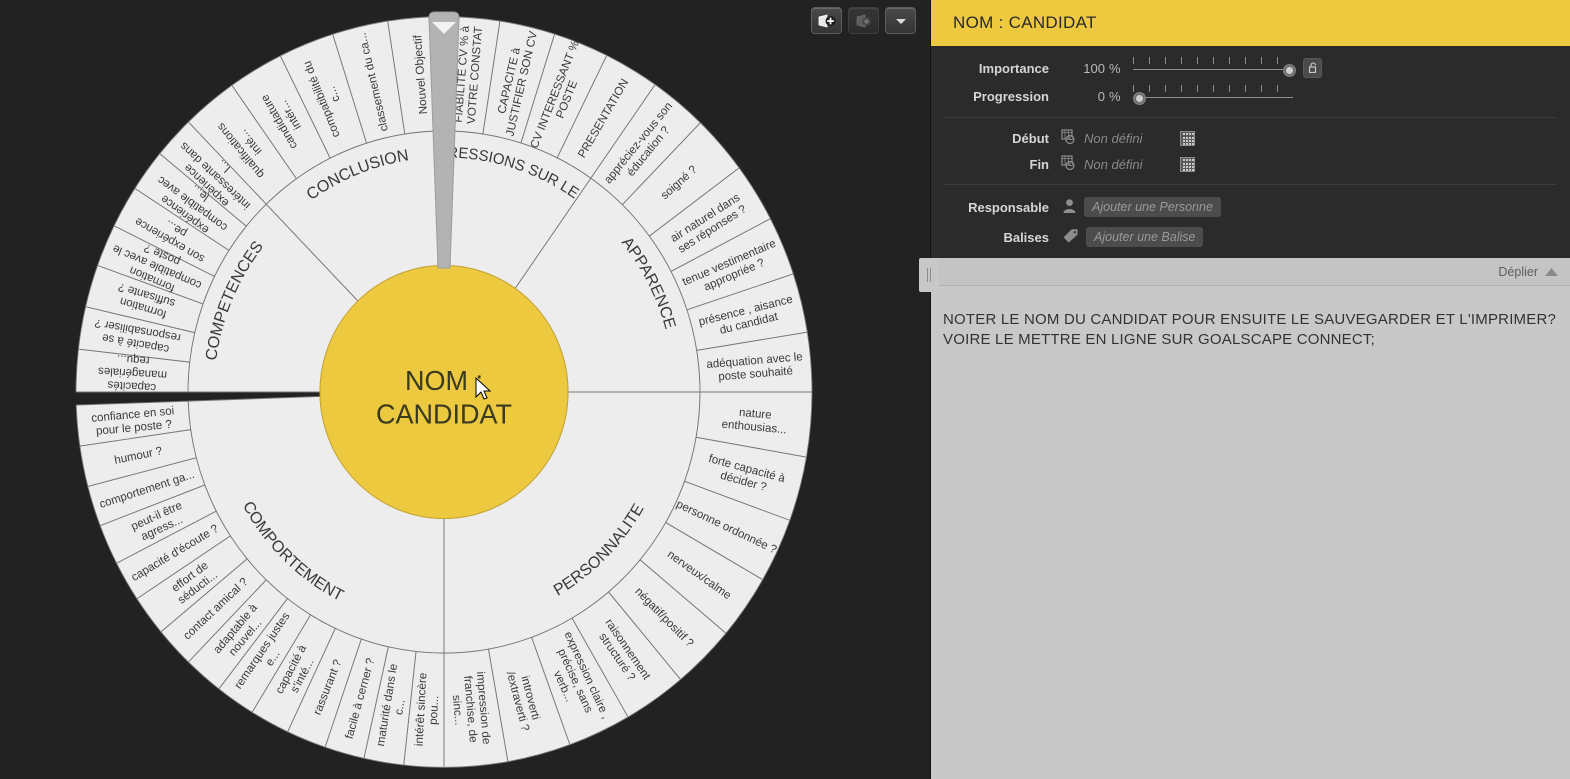  What do you see at coordinates (1030, 138) in the screenshot?
I see `debut-label: Début` at bounding box center [1030, 138].